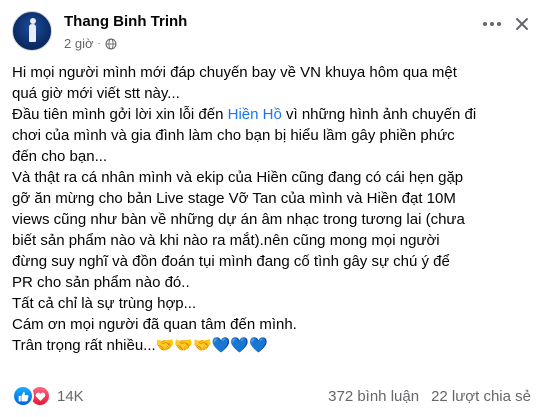  What do you see at coordinates (120, 114) in the screenshot?
I see `post-text: Đầu tiên mình gởi lời xin lỗi đến` at bounding box center [120, 114].